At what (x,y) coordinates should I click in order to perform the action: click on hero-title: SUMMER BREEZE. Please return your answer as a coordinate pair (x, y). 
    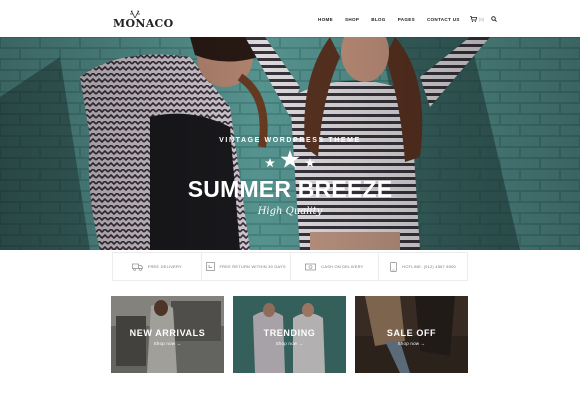
    Looking at the image, I should click on (290, 189).